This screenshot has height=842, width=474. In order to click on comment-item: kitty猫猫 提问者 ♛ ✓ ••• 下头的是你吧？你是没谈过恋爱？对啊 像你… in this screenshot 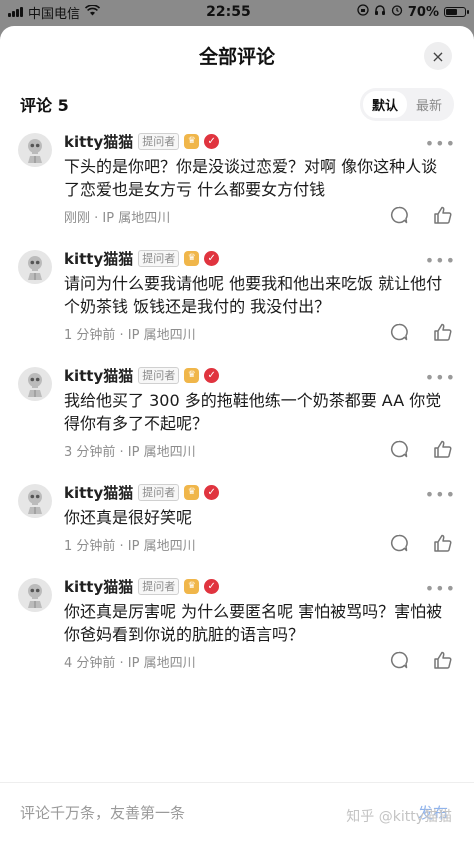, I will do `click(237, 179)`.